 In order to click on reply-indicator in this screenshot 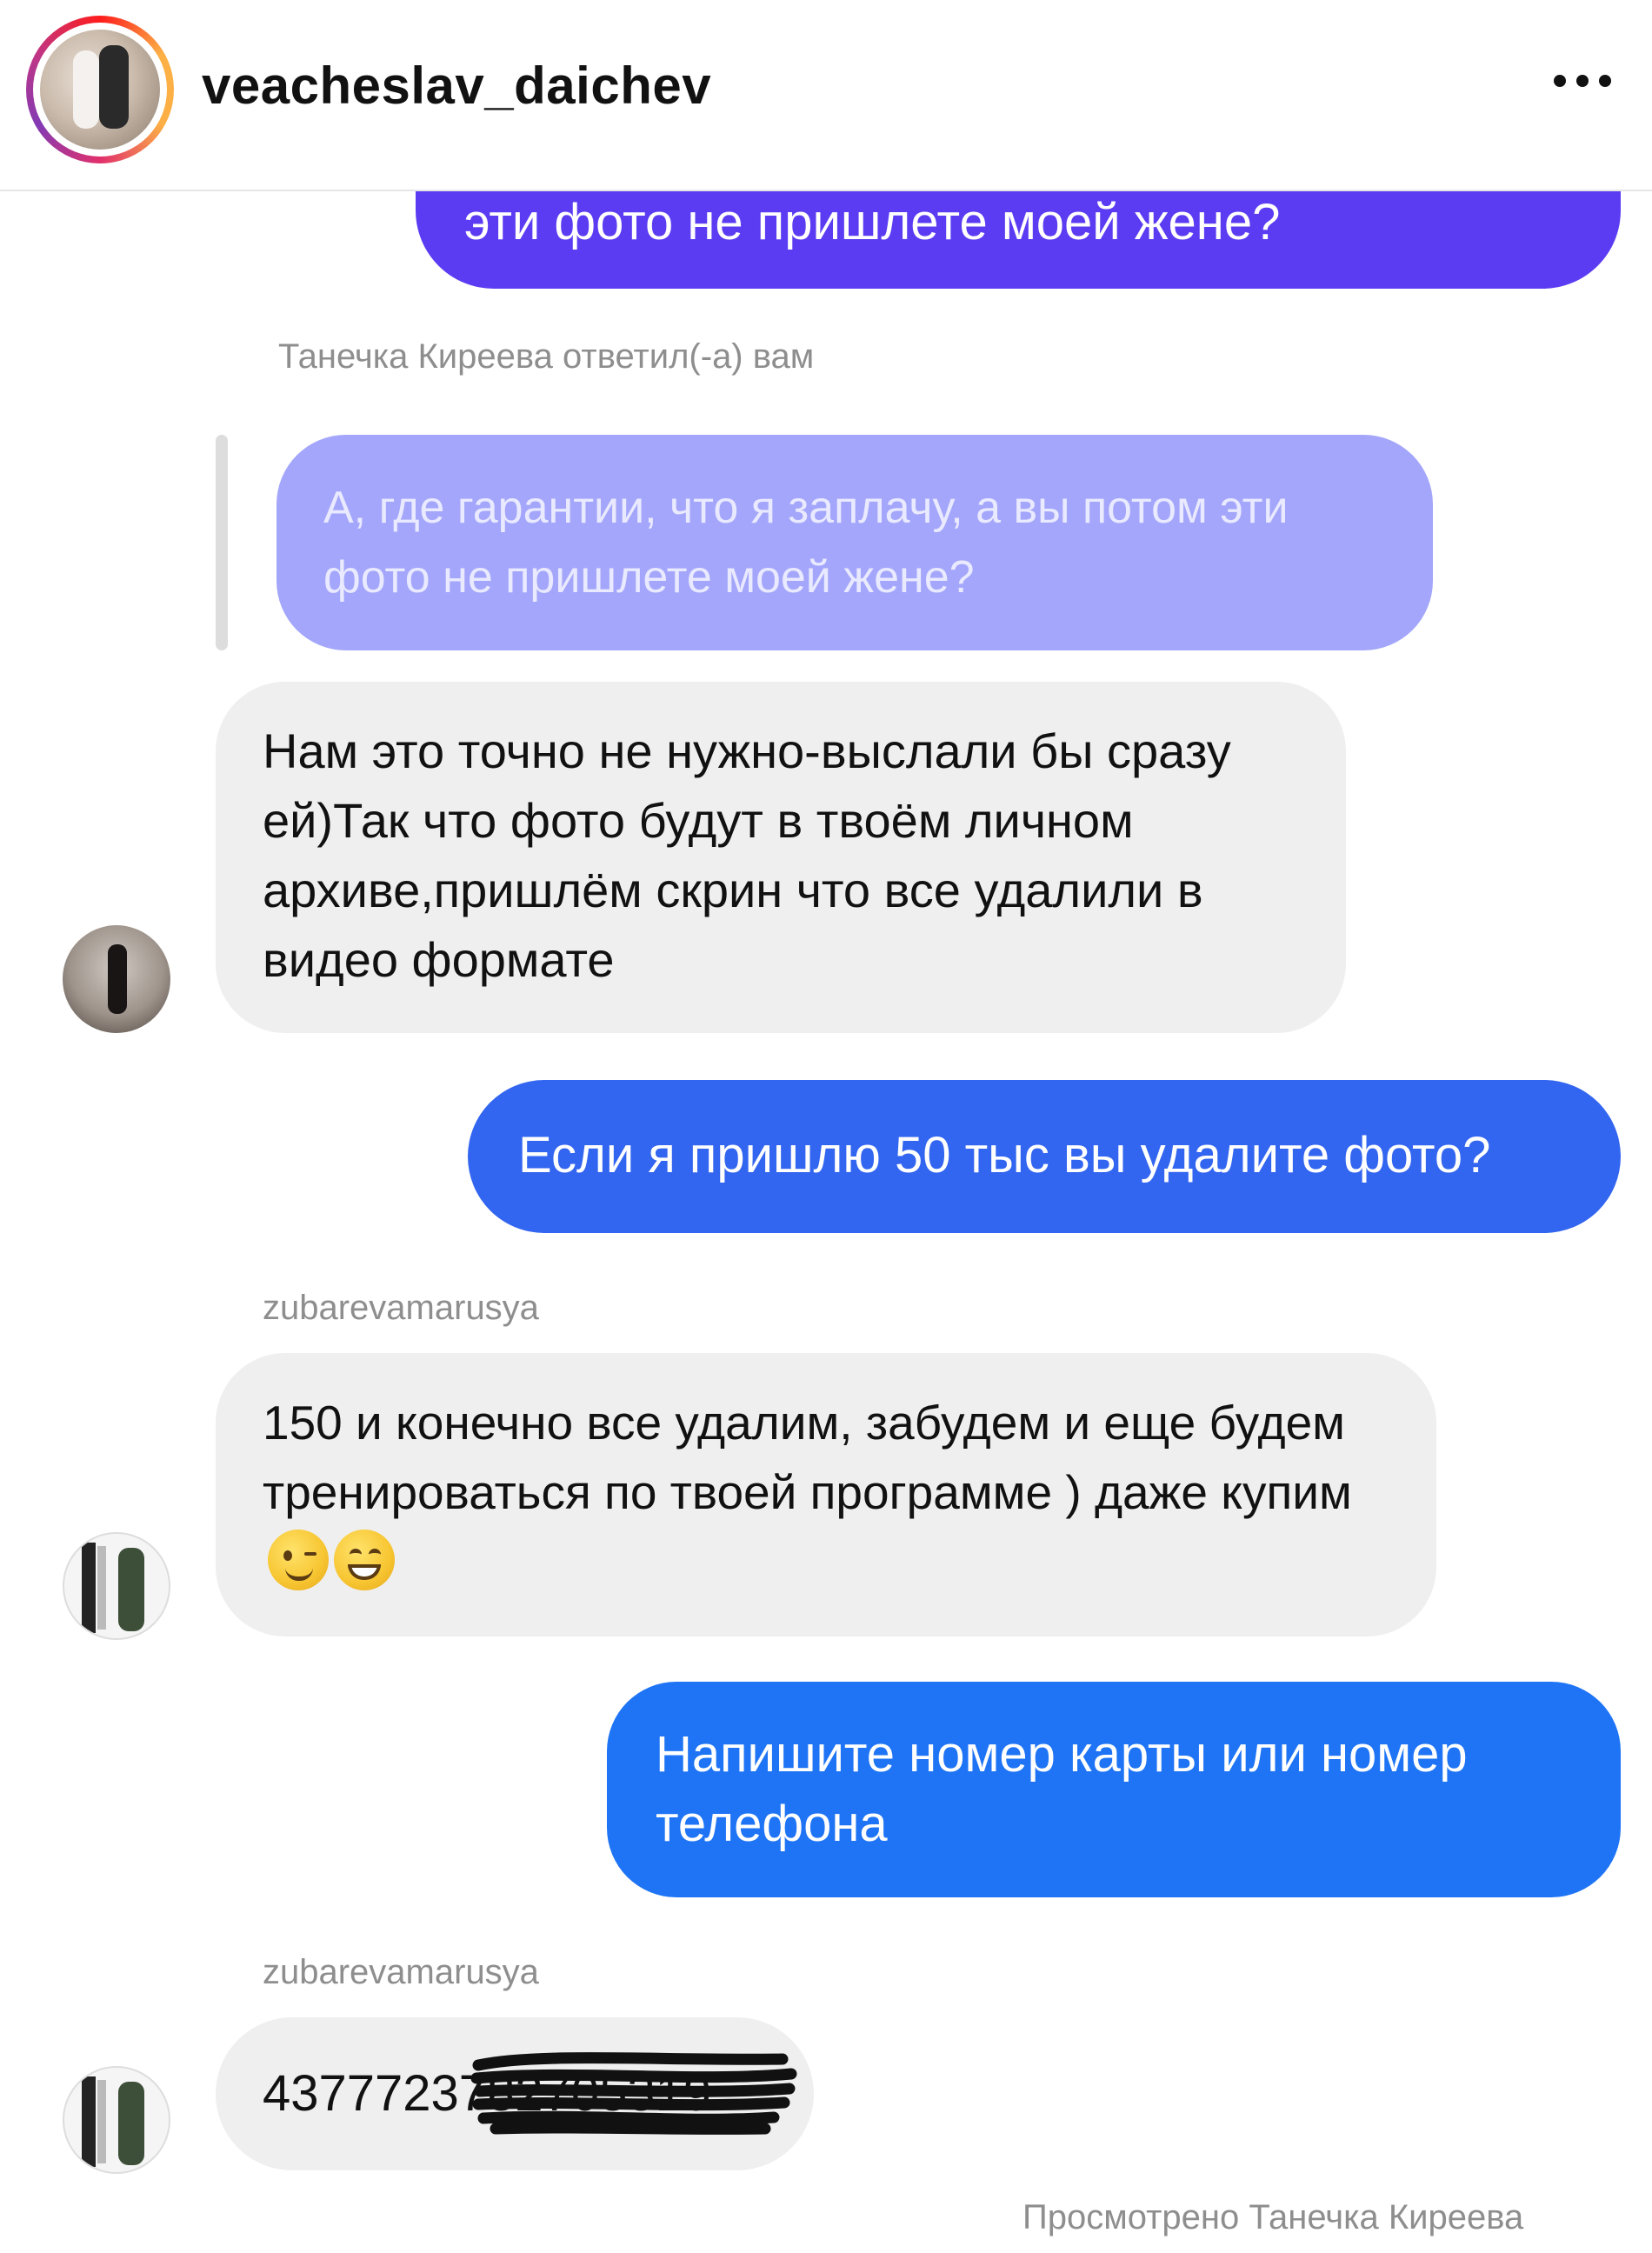, I will do `click(222, 542)`.